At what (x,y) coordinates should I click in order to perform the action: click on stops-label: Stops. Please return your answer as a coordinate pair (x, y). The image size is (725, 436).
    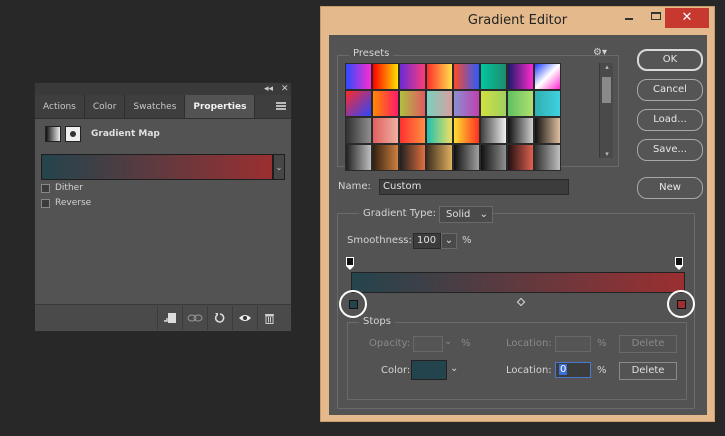
    Looking at the image, I should click on (377, 321).